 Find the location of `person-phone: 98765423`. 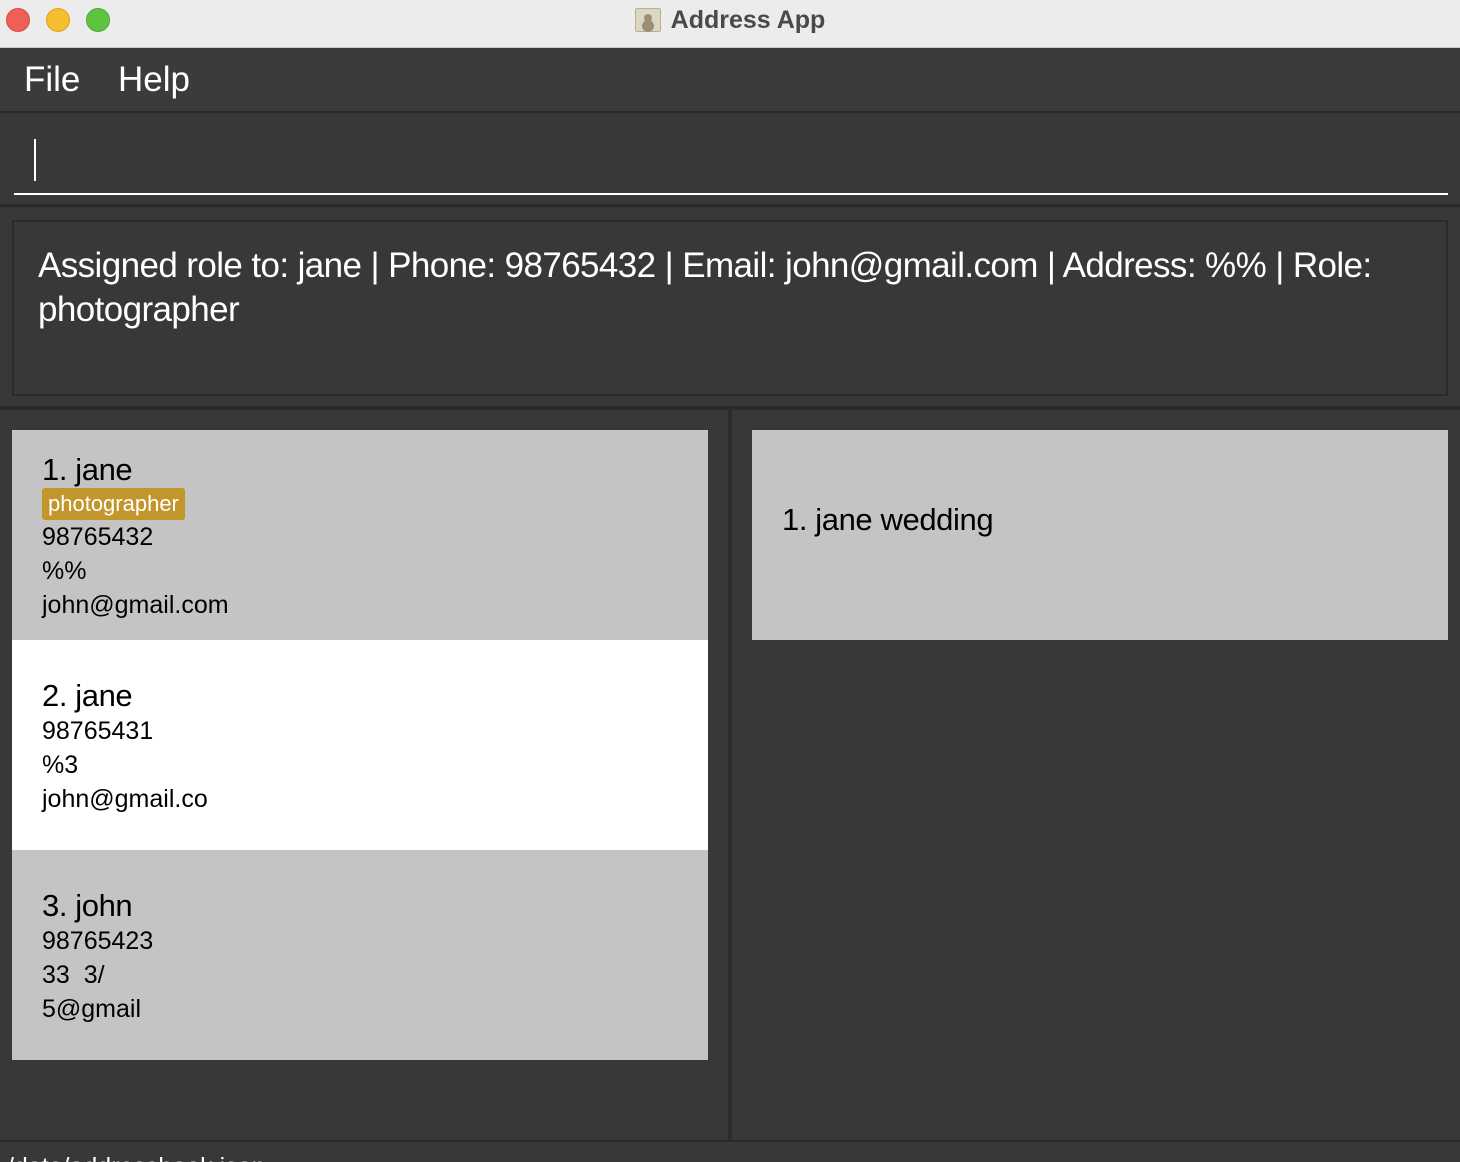

person-phone: 98765423 is located at coordinates (98, 941).